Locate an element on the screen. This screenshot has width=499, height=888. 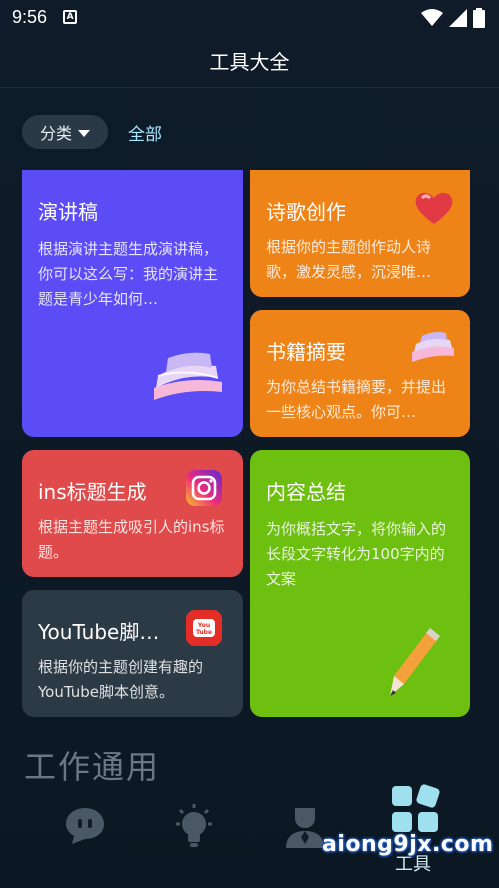
status-icons is located at coordinates (453, 18).